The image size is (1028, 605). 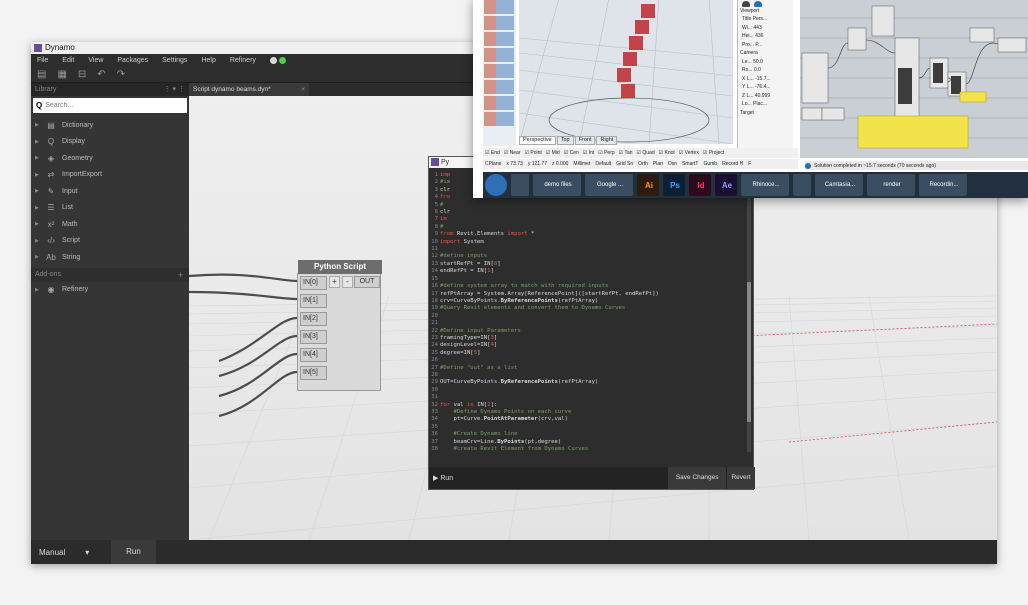 I want to click on input-port-3: IN[3], so click(x=313, y=337).